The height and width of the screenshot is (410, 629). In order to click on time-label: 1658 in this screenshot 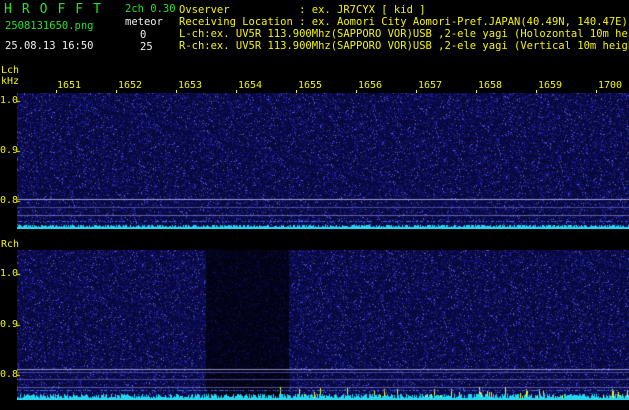, I will do `click(490, 85)`.